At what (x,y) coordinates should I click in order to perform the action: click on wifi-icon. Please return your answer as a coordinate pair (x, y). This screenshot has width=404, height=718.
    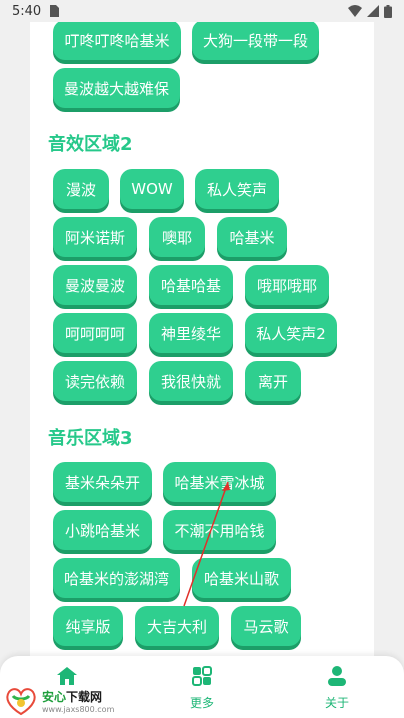
    Looking at the image, I should click on (355, 11).